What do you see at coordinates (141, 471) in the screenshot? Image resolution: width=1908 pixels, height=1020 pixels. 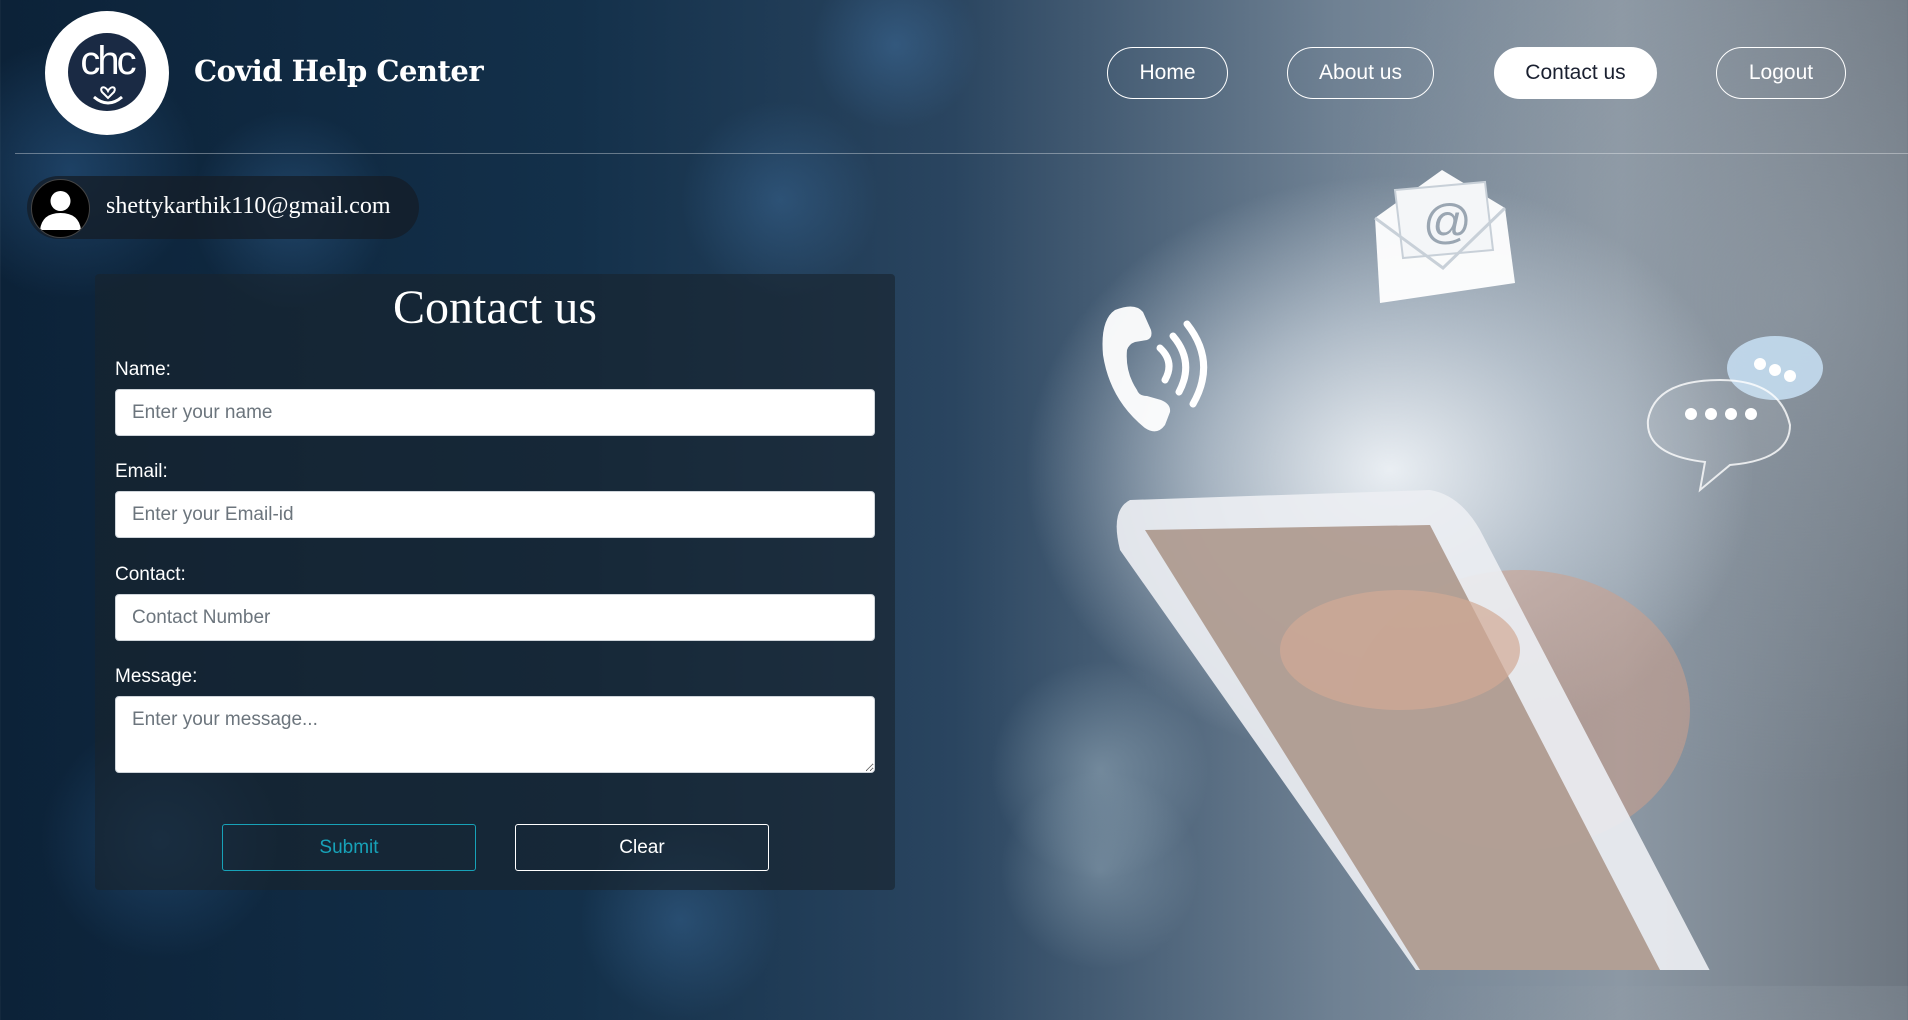 I see `email-label: Email:` at bounding box center [141, 471].